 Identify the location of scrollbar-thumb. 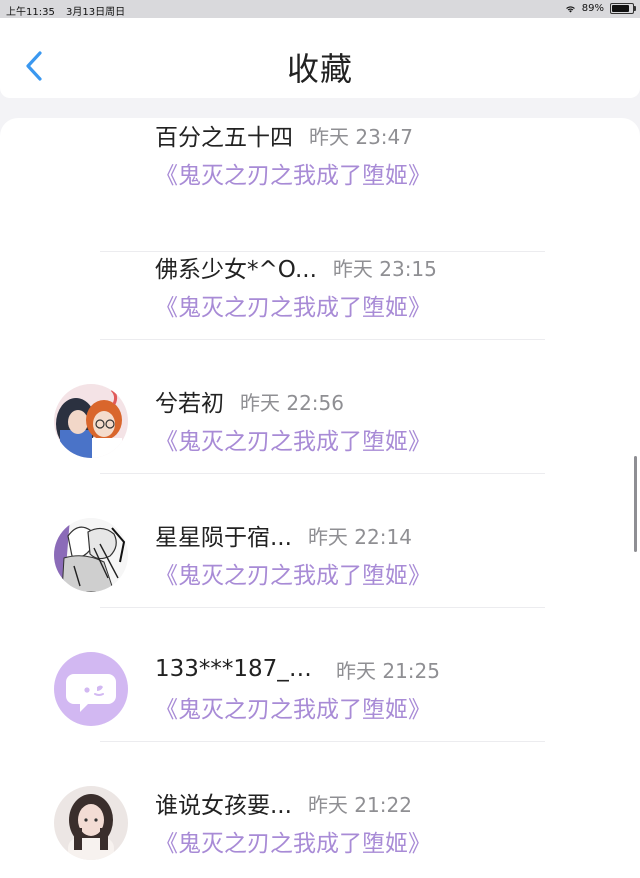
(635, 504).